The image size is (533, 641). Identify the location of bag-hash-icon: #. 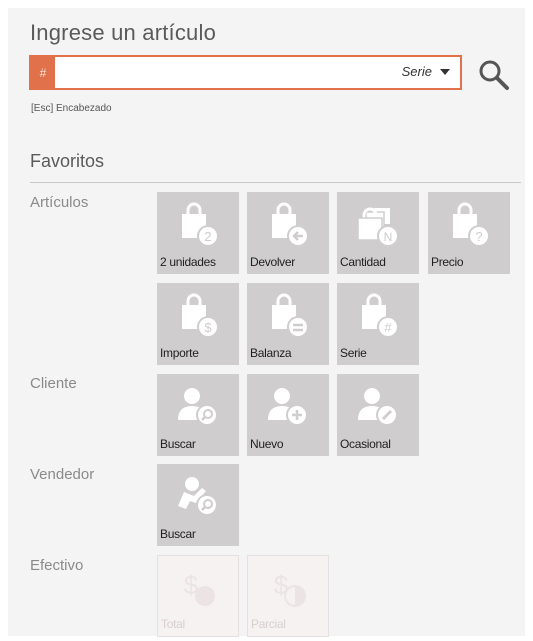
(380, 315).